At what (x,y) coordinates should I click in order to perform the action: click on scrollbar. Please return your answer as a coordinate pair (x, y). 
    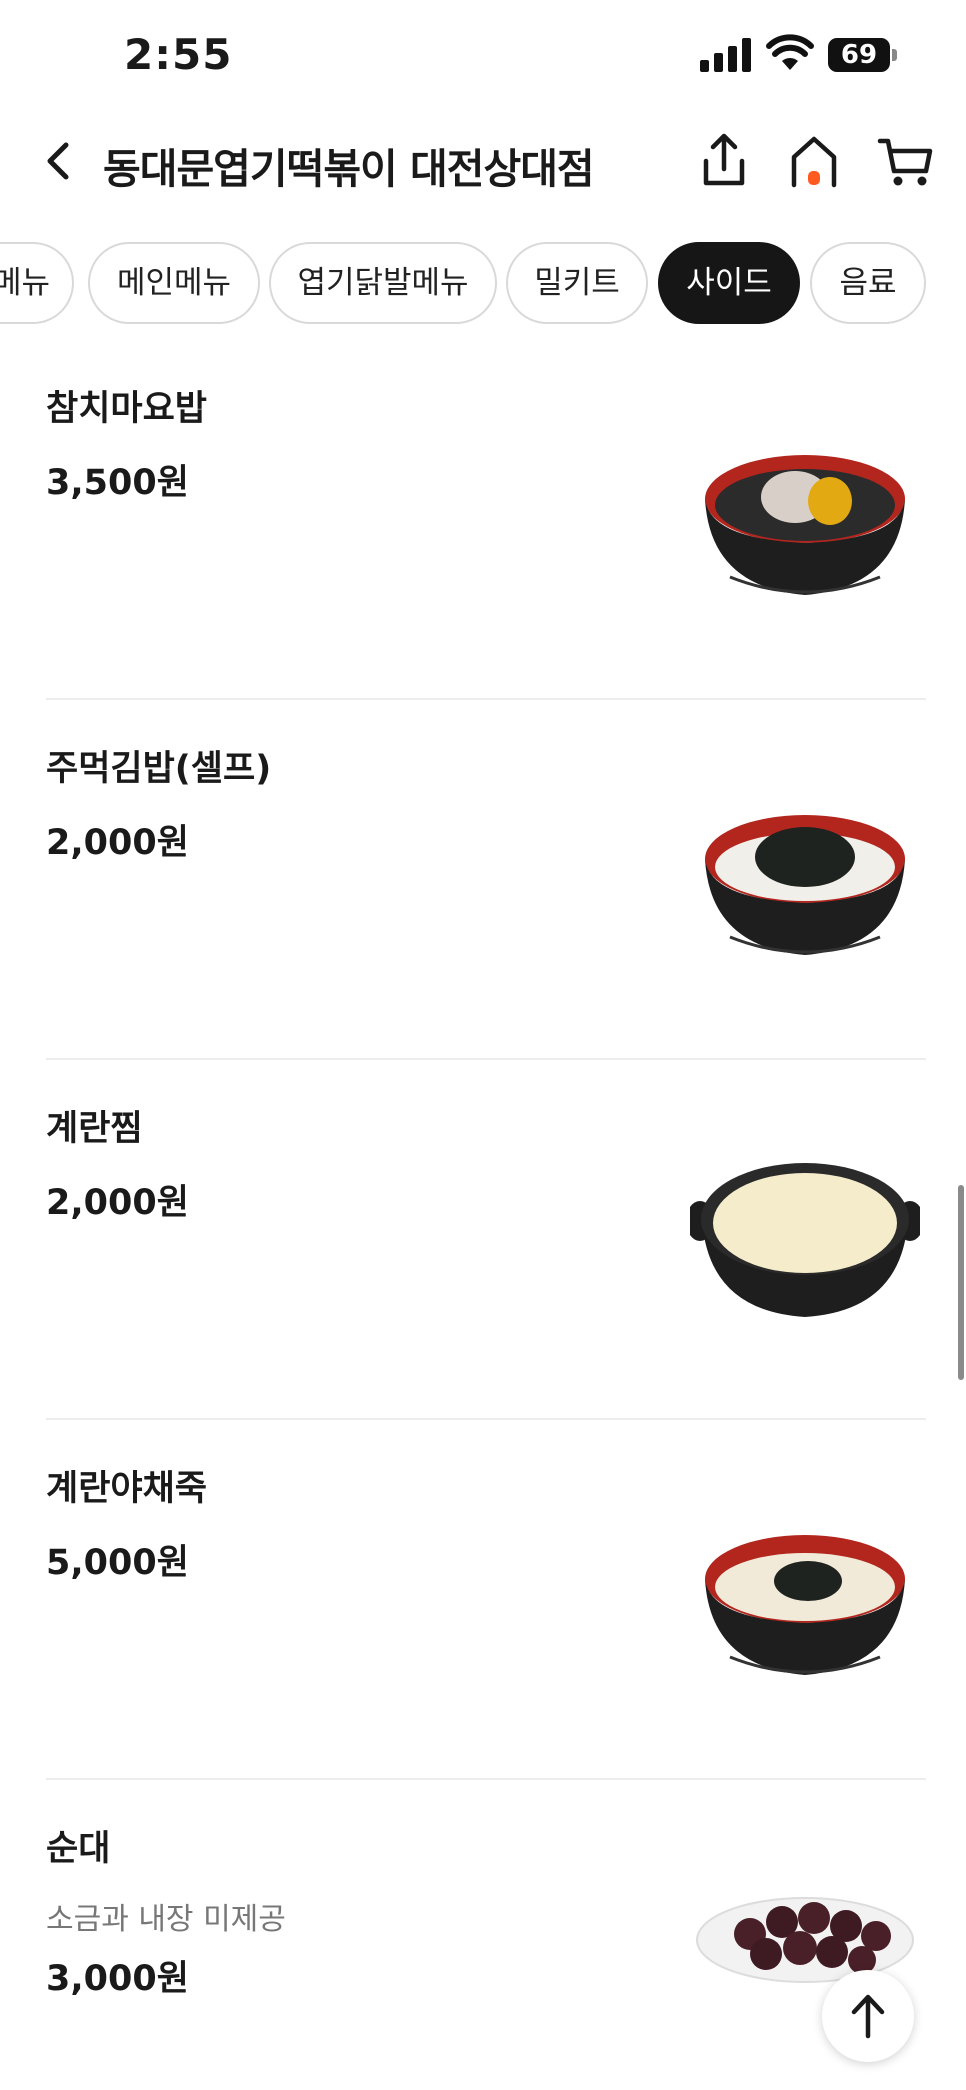
    Looking at the image, I should click on (961, 1282).